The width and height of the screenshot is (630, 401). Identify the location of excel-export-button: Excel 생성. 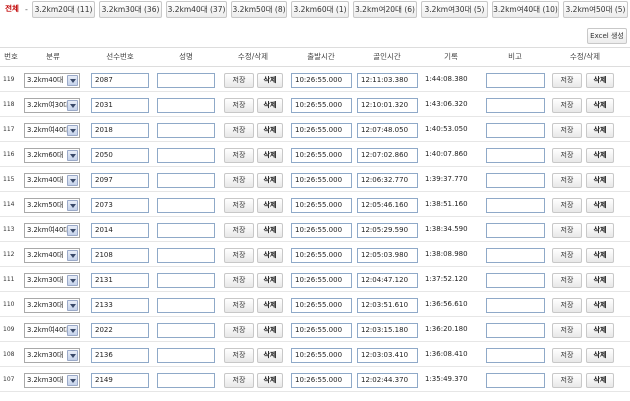
(607, 36).